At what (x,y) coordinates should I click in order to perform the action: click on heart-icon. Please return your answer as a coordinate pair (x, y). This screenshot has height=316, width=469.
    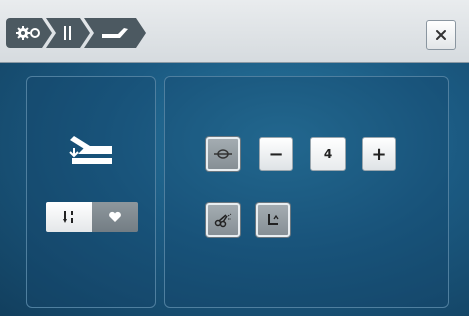
    Looking at the image, I should click on (115, 216).